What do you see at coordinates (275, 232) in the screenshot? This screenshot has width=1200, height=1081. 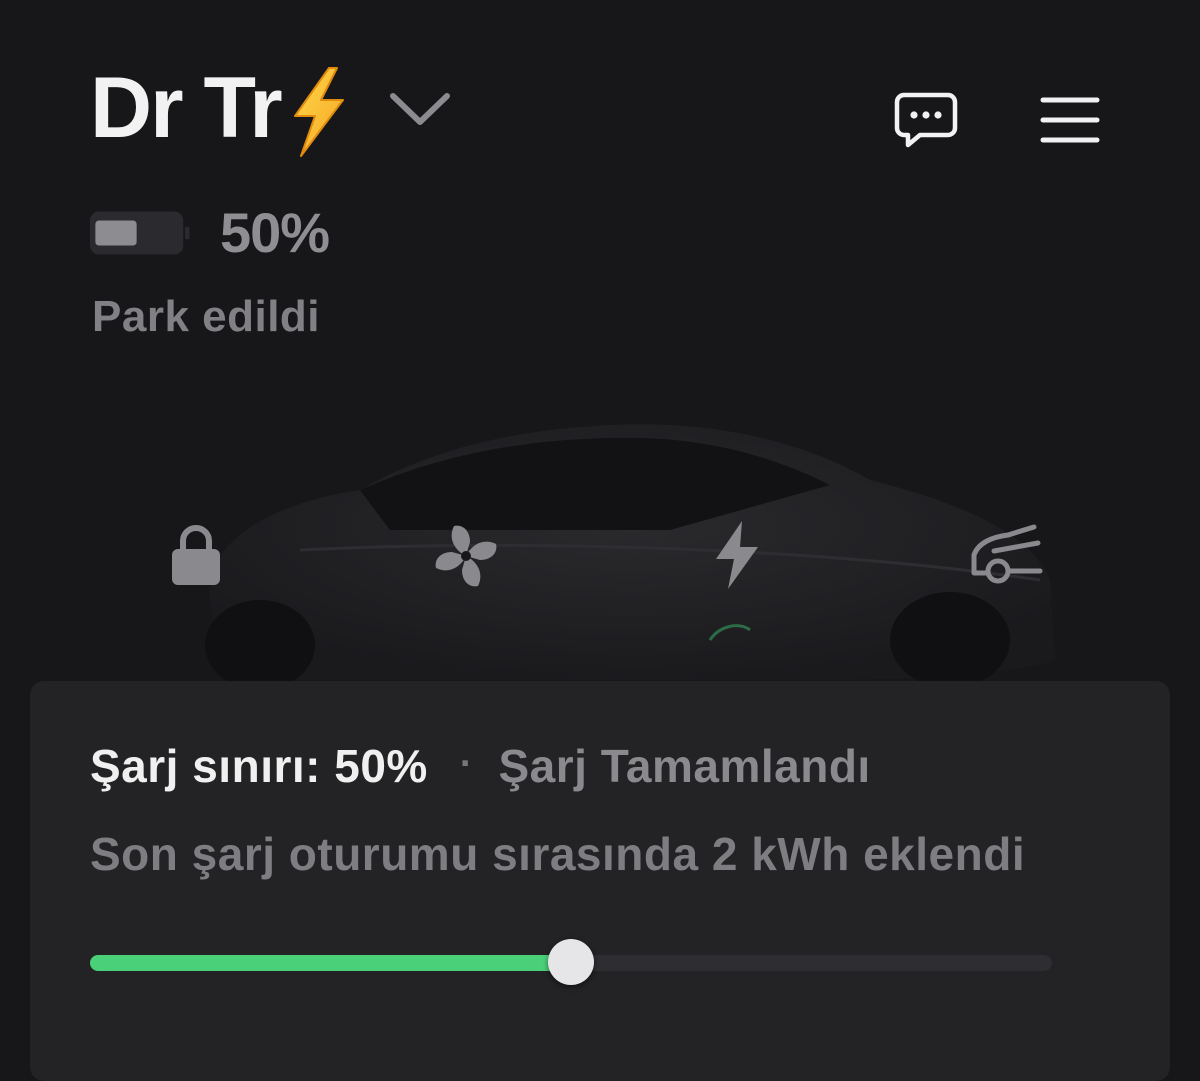 I see `battery-percent: 50%` at bounding box center [275, 232].